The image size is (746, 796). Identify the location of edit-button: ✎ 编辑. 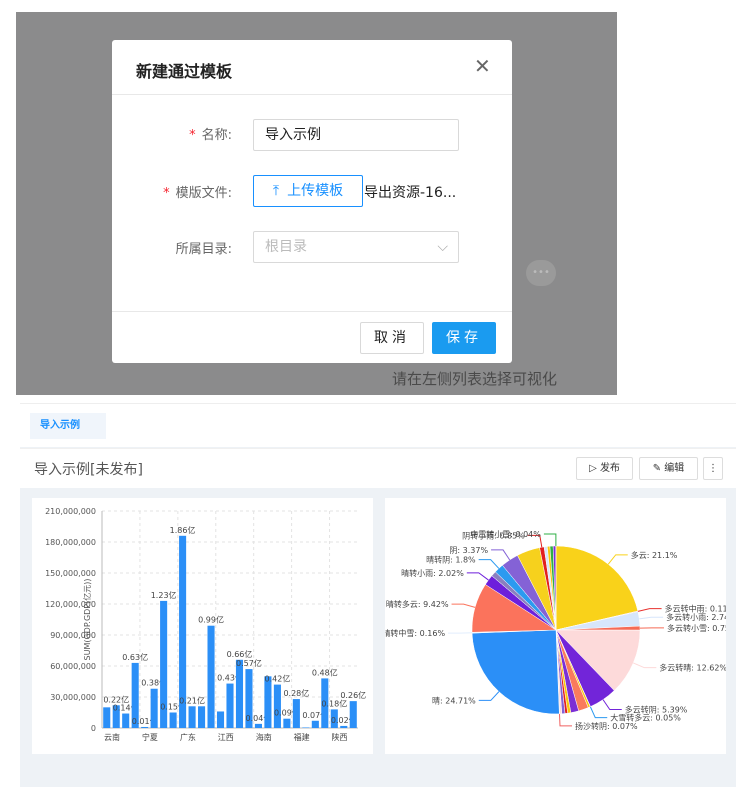
(668, 468).